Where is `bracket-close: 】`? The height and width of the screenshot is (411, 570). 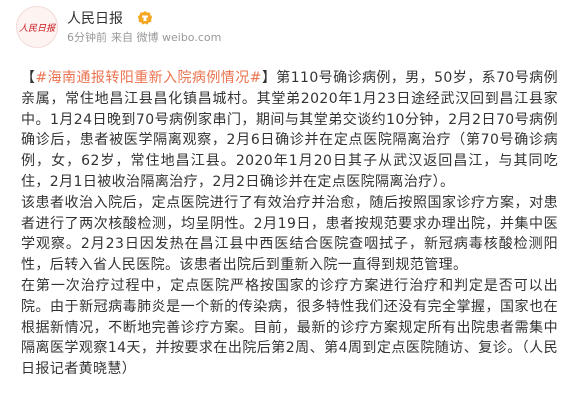 bracket-close: 】 is located at coordinates (269, 78).